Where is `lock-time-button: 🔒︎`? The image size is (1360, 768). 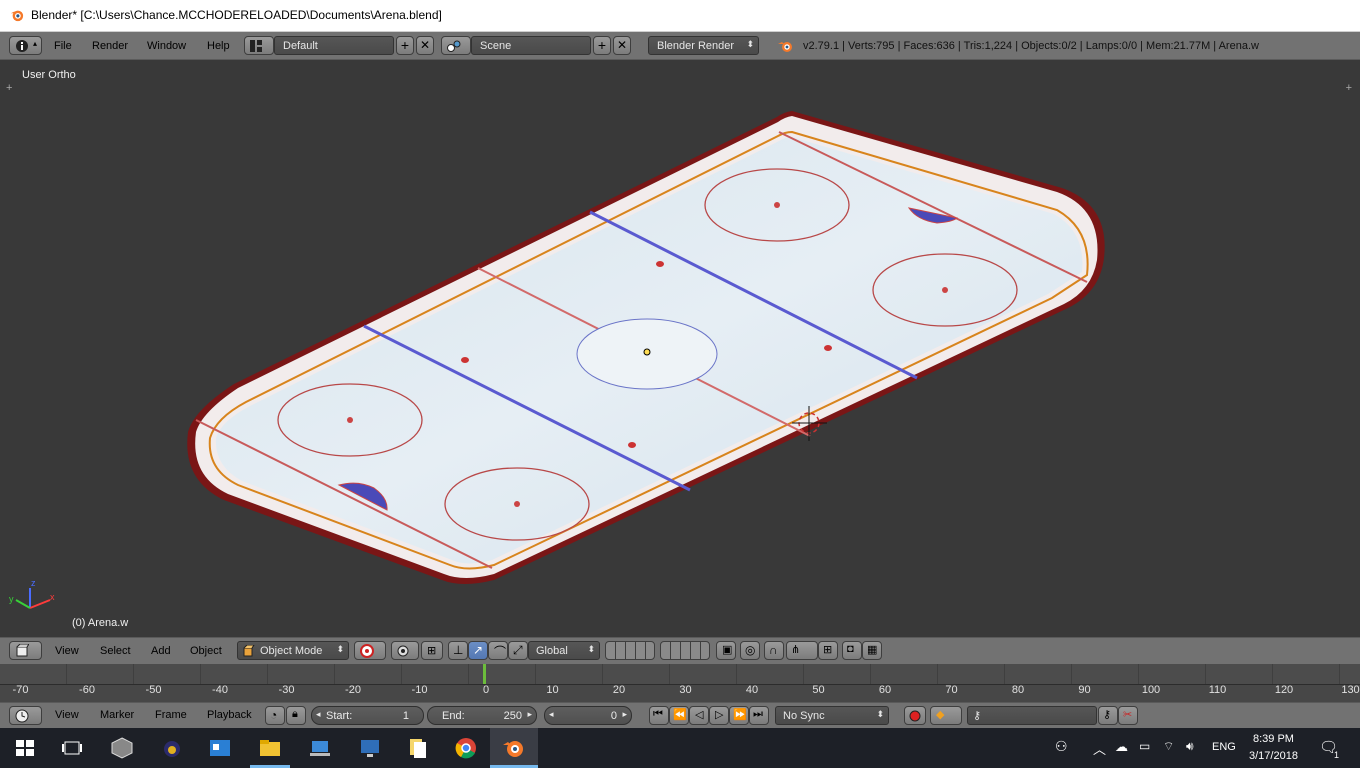
lock-time-button: 🔒︎ is located at coordinates (296, 715).